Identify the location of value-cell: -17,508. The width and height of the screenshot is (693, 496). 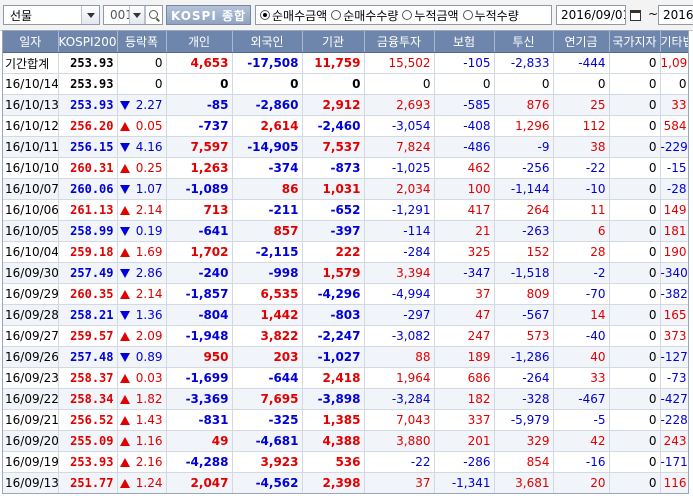
(267, 63).